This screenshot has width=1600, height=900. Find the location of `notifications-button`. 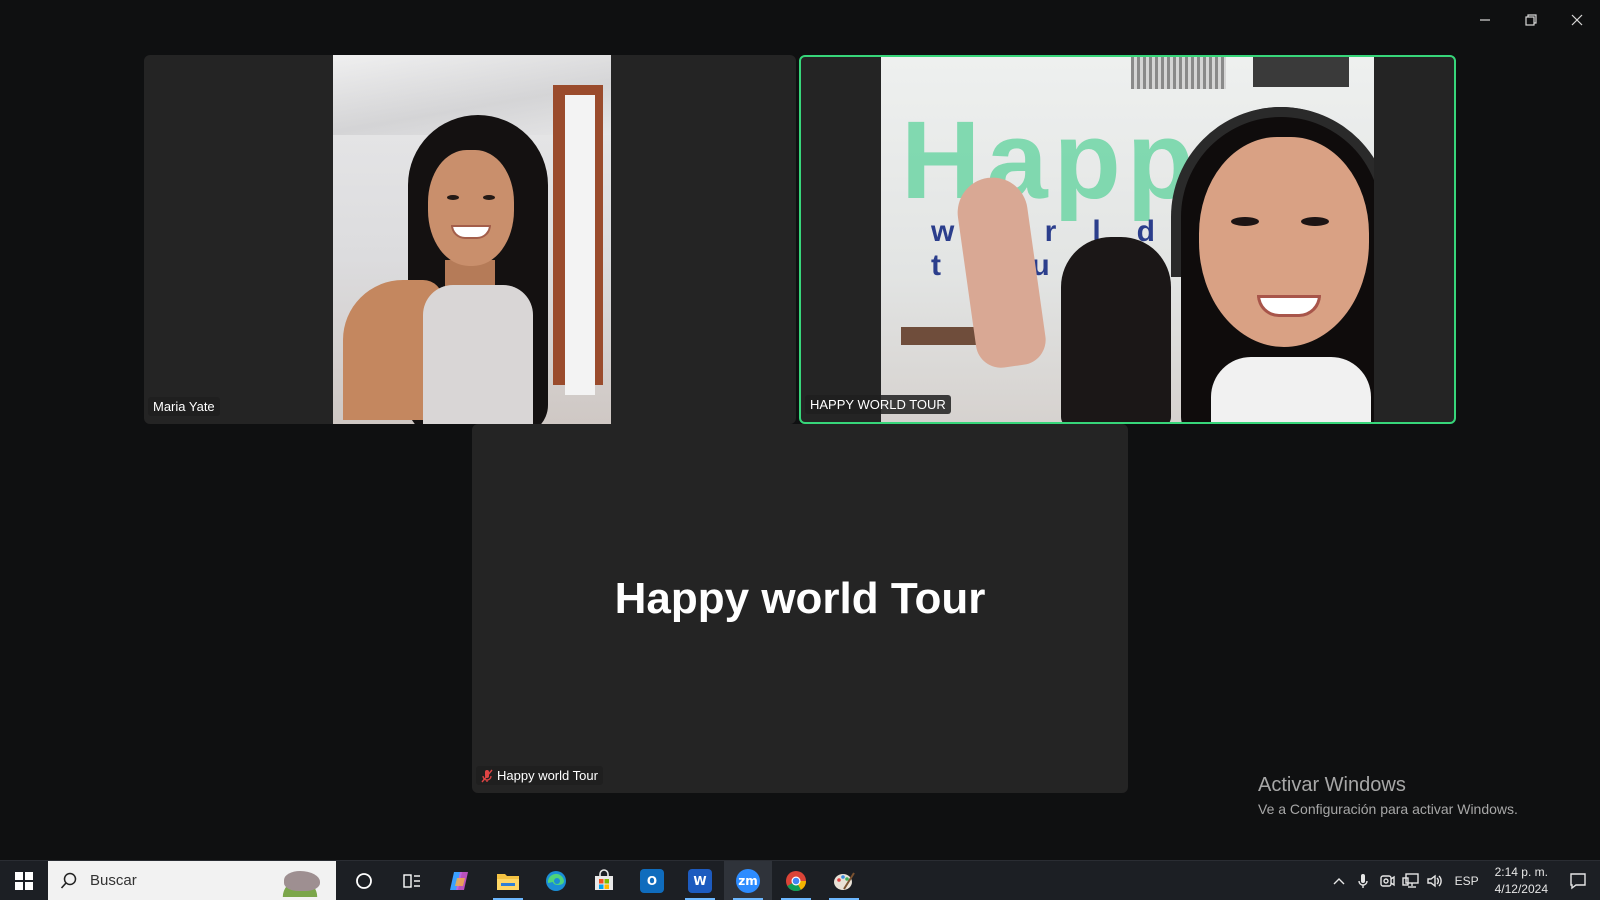

notifications-button is located at coordinates (1578, 880).